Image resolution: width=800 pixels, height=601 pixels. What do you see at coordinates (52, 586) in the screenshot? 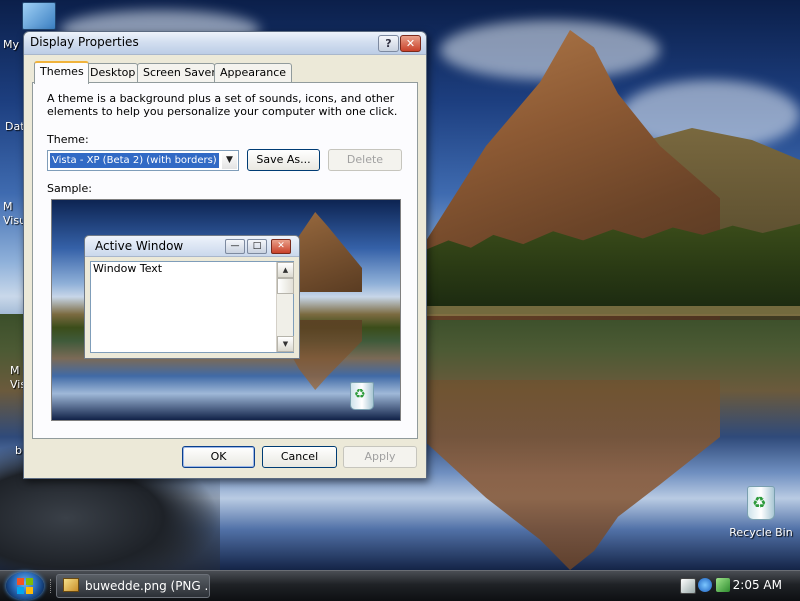
I see `taskbar-grip` at bounding box center [52, 586].